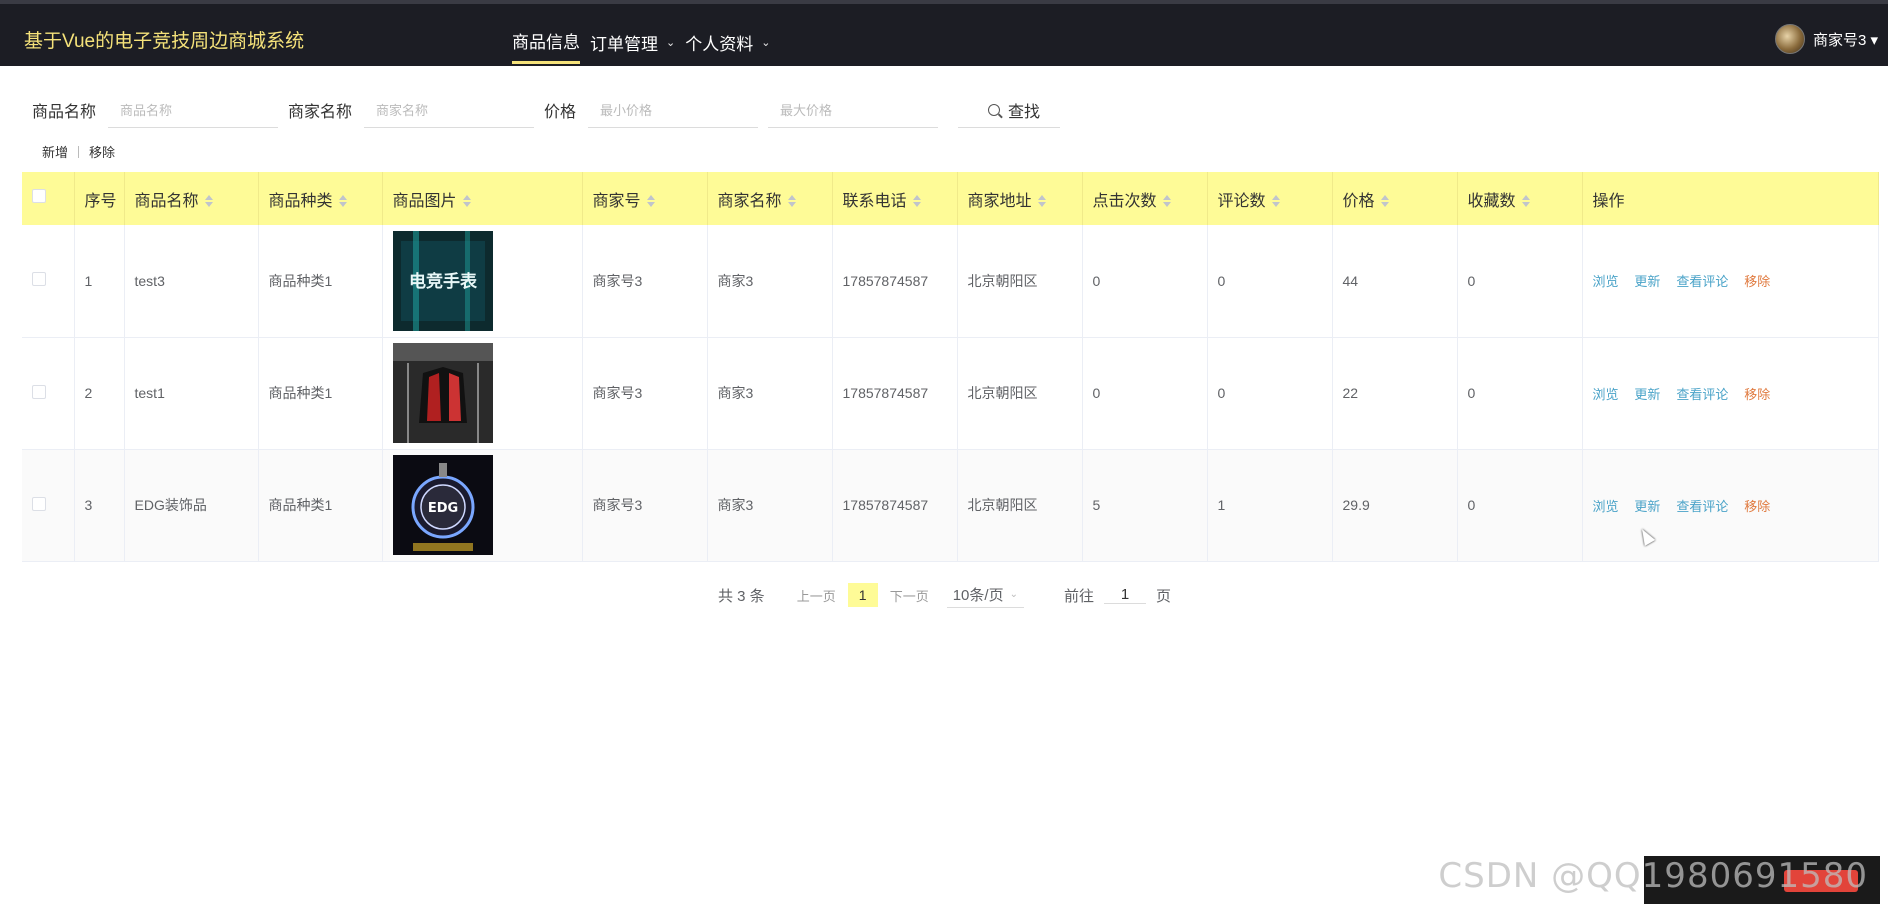  I want to click on select-all-cell, so click(48, 198).